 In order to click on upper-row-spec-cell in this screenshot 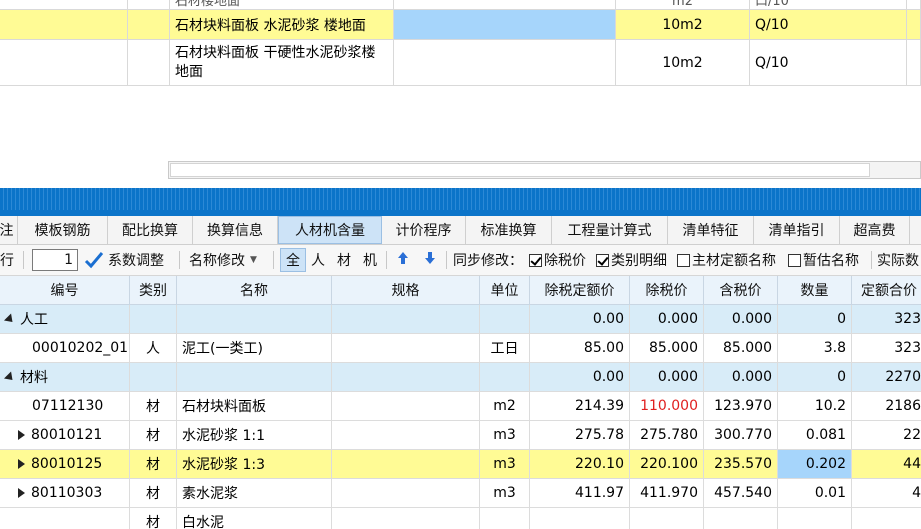, I will do `click(505, 63)`.